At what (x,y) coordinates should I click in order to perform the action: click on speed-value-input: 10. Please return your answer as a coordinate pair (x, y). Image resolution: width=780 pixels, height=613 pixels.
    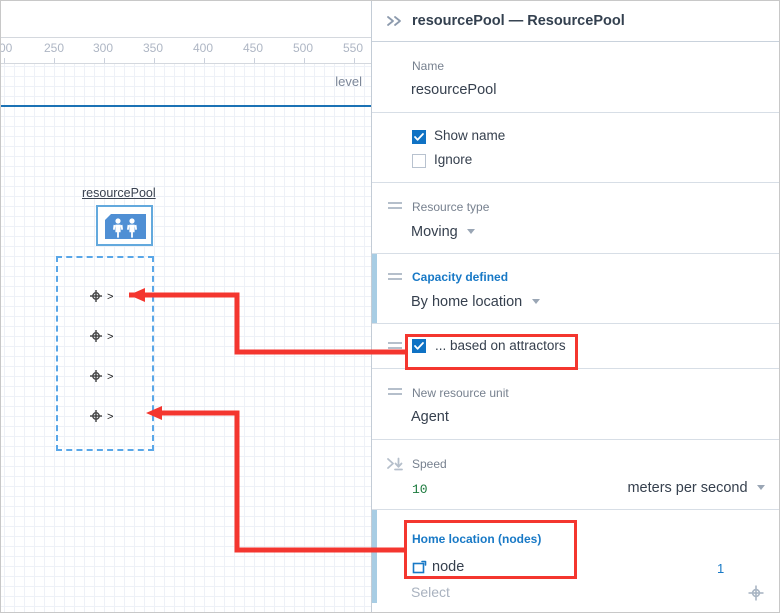
    Looking at the image, I should click on (420, 489).